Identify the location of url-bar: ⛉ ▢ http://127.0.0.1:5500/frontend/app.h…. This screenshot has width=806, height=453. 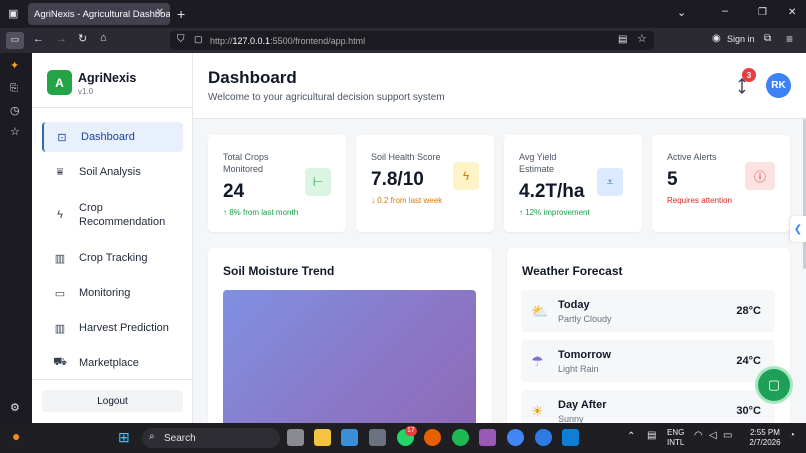
(412, 40).